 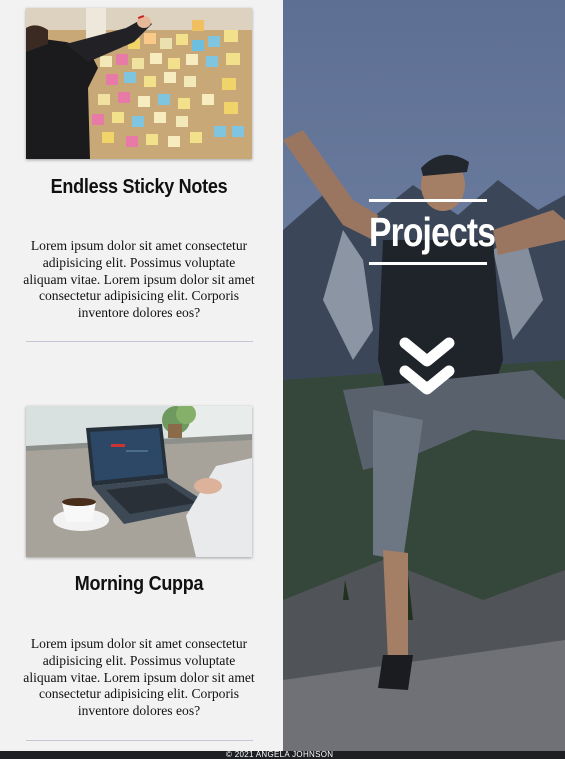 I want to click on hero-title: Projects, so click(x=432, y=232).